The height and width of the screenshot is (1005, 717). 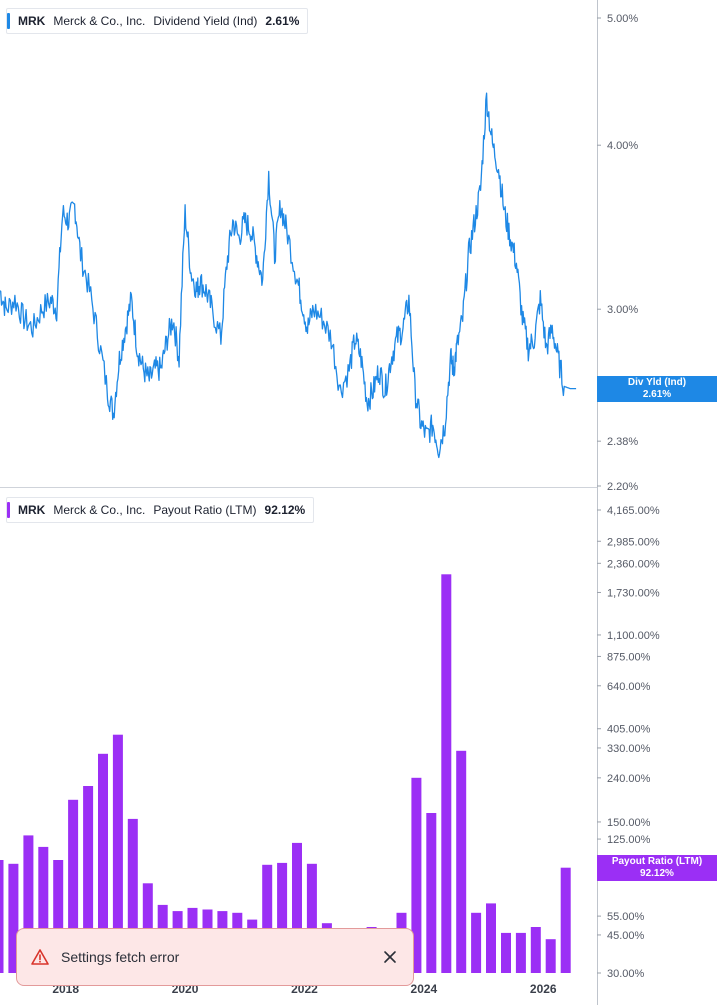 What do you see at coordinates (633, 636) in the screenshot?
I see `bottom-y-tick-label: 1,100.00%` at bounding box center [633, 636].